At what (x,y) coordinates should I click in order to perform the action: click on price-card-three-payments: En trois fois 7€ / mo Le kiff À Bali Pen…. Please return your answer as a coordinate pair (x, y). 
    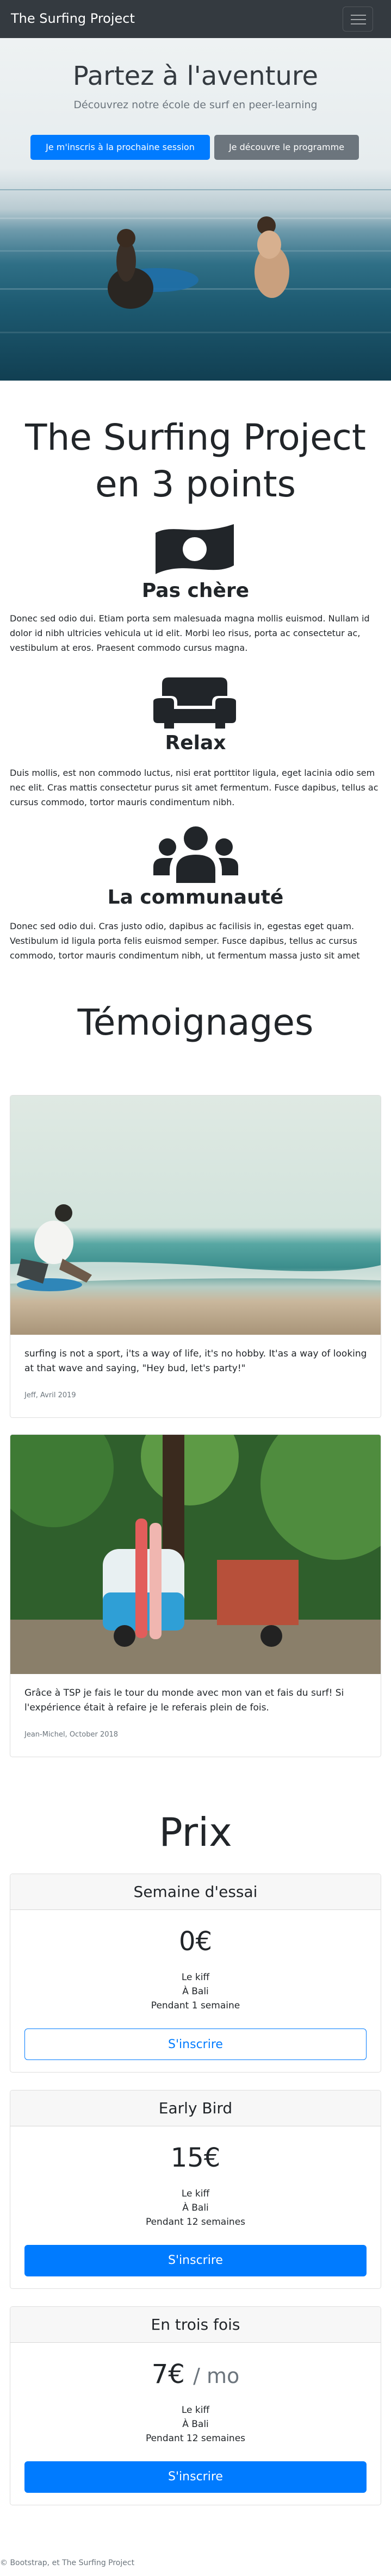
    Looking at the image, I should click on (196, 2405).